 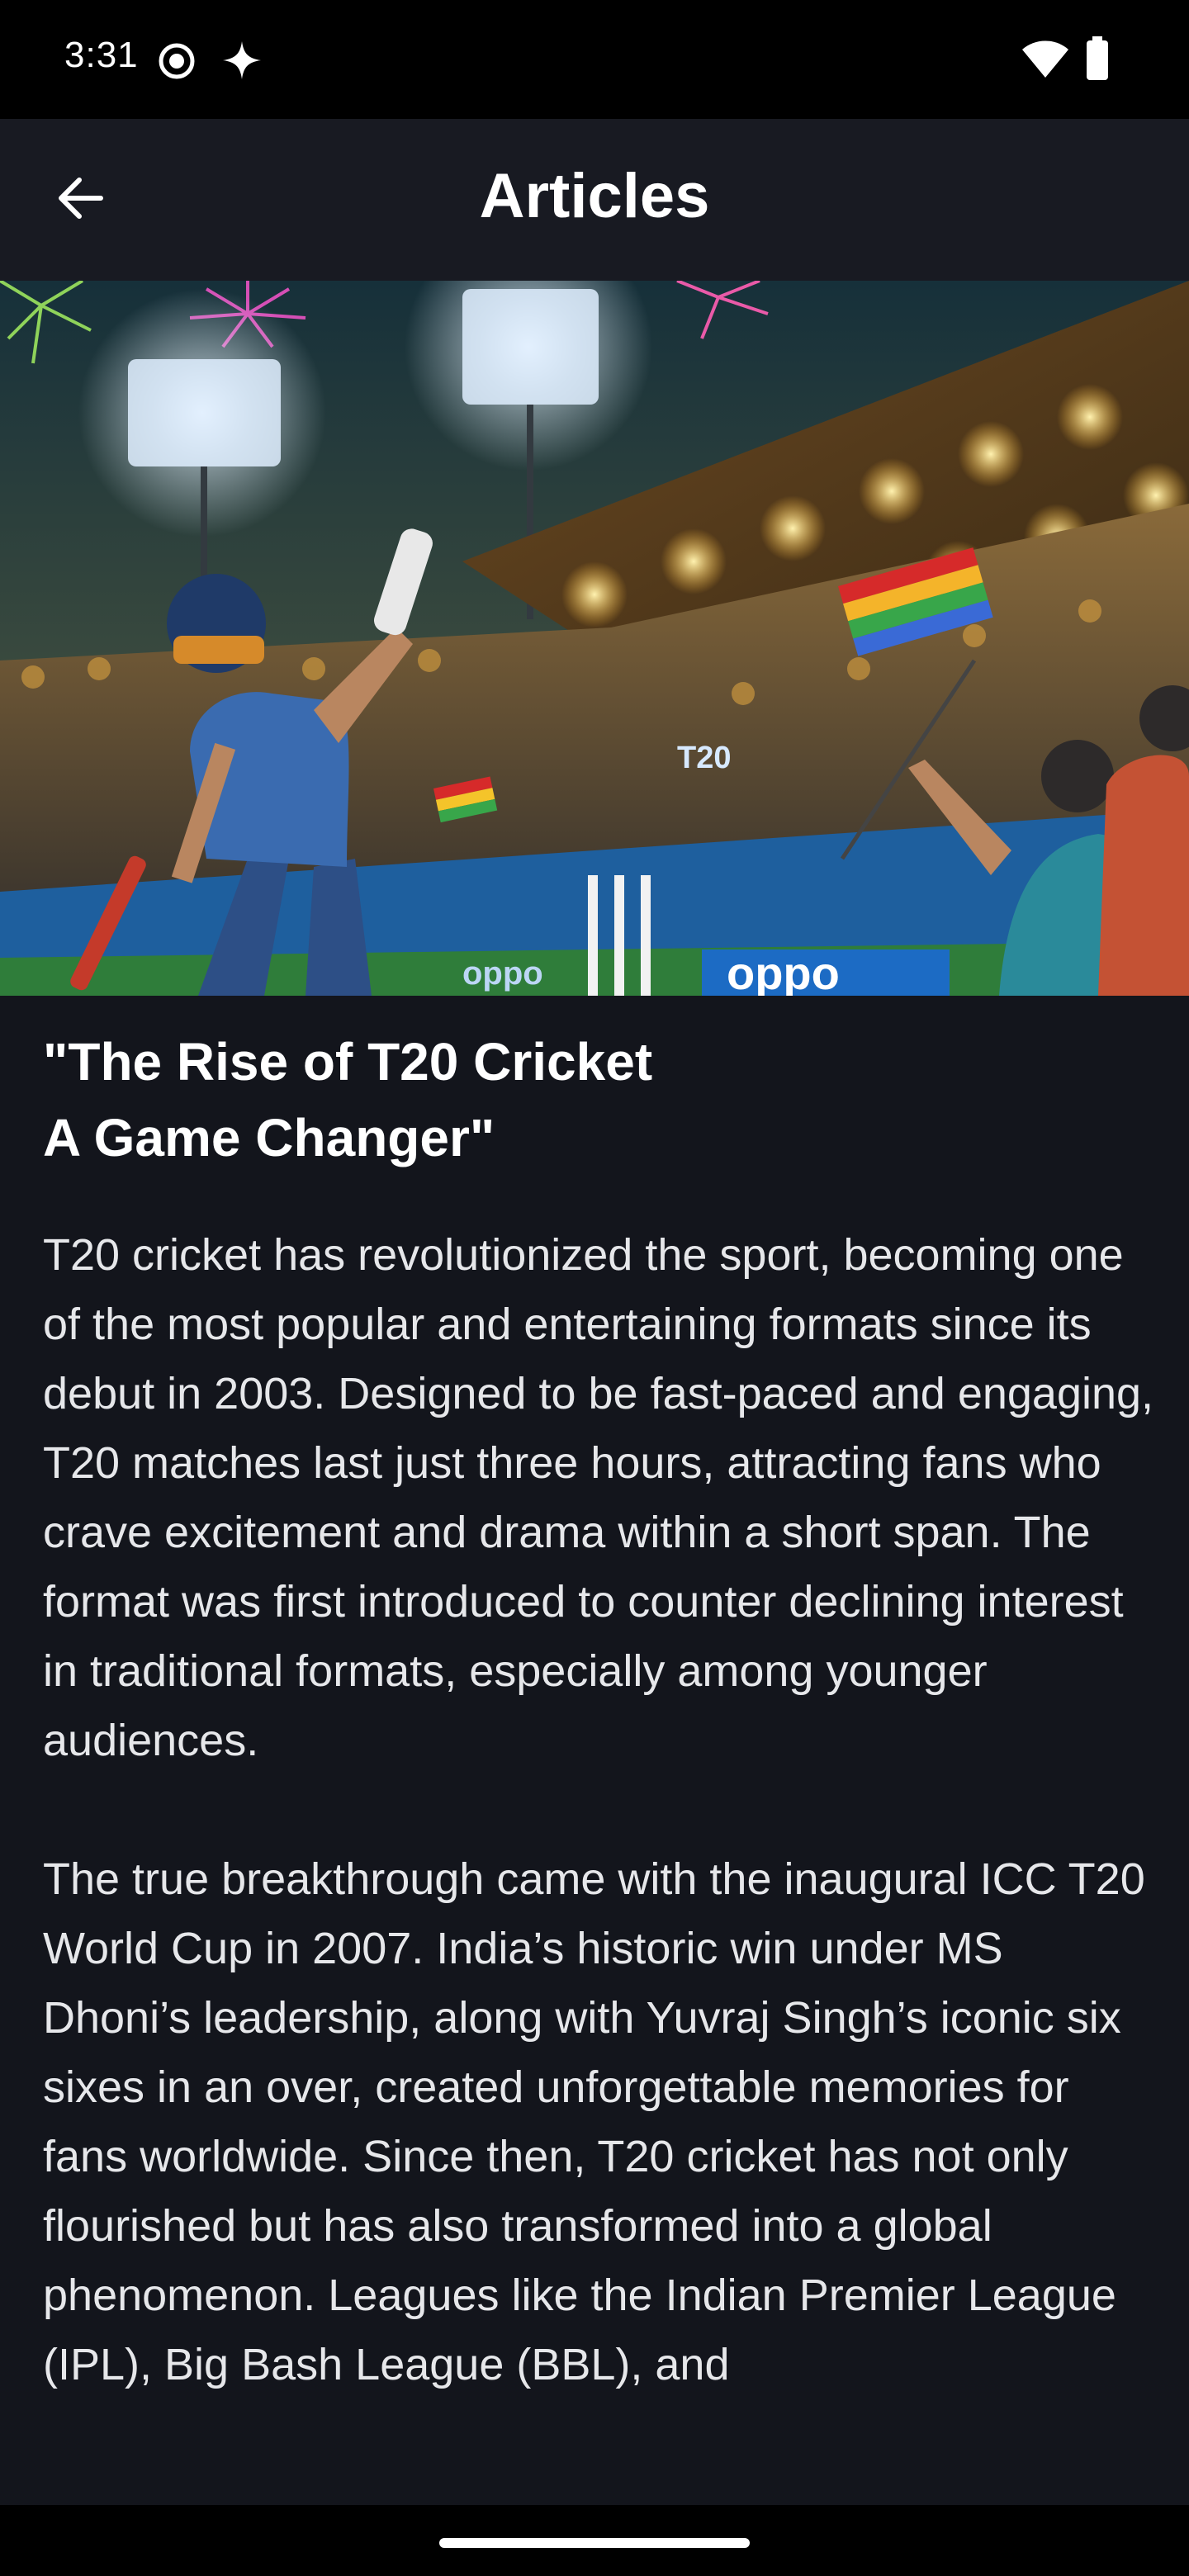 I want to click on banner-text-oppo: oppo, so click(x=783, y=971).